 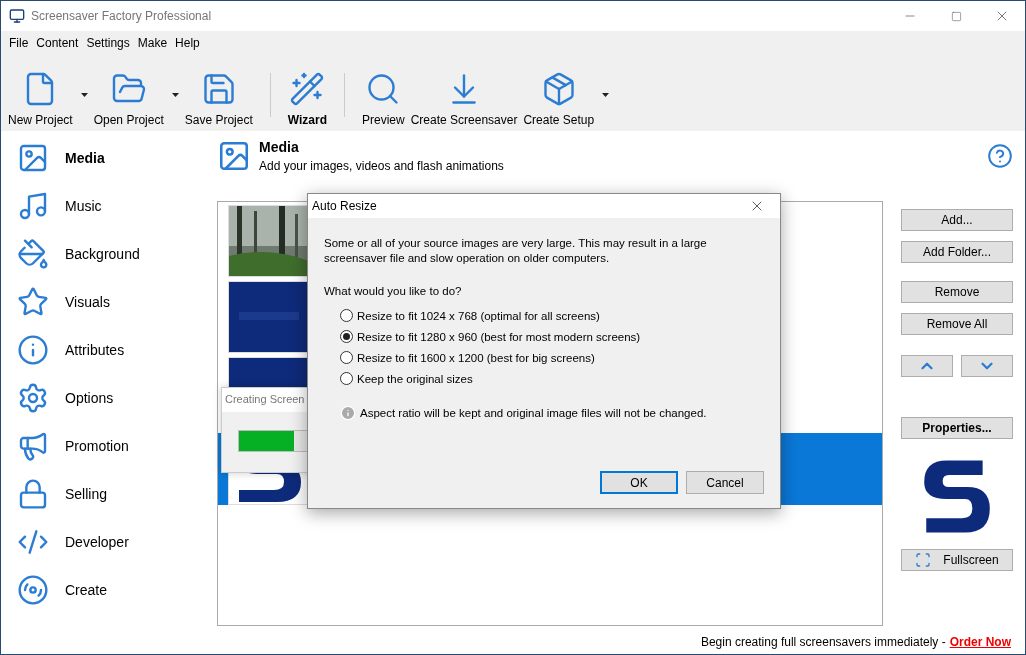 What do you see at coordinates (383, 99) in the screenshot?
I see `toolbar-button: Preview` at bounding box center [383, 99].